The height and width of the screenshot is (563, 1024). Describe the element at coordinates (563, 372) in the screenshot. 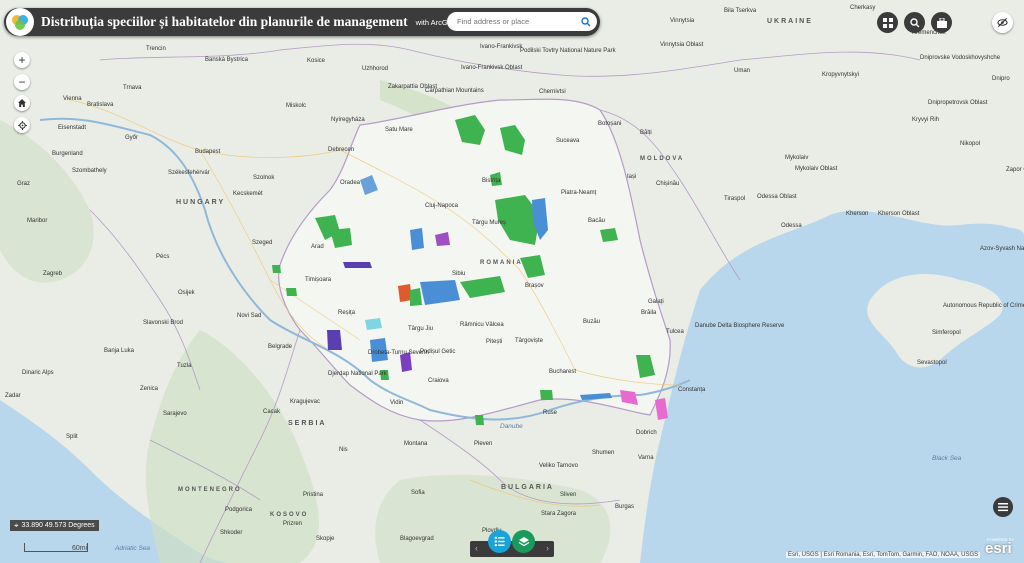

I see `place-label: Bucharest` at that location.